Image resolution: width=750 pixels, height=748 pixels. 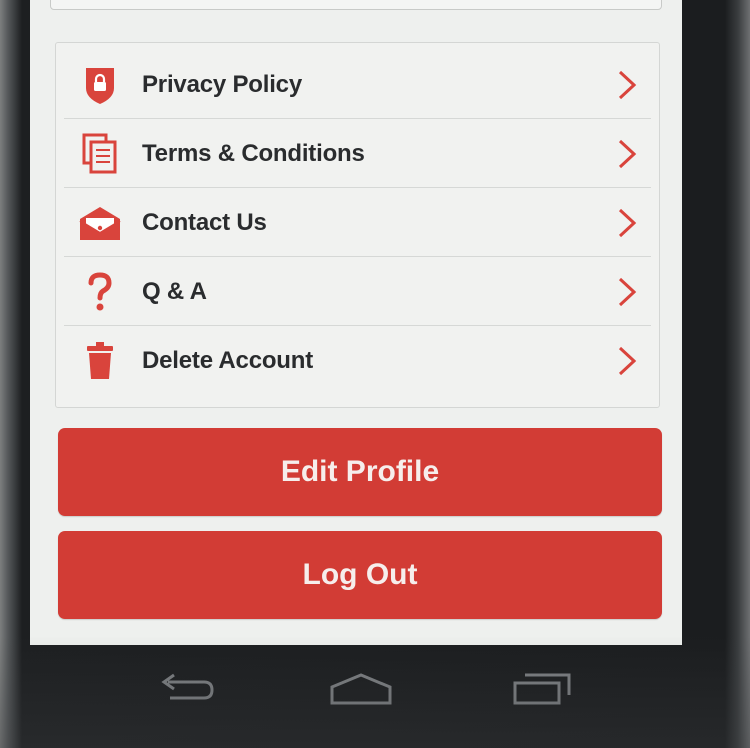 I want to click on question-mark-icon, so click(x=100, y=292).